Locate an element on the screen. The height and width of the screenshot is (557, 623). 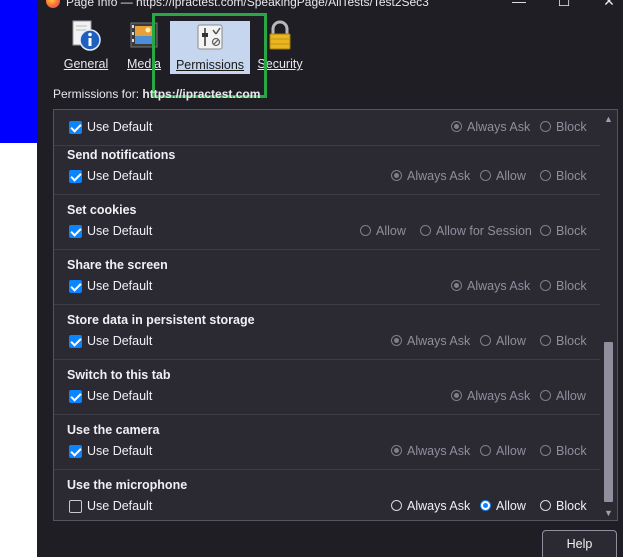
scrollbar-thumb is located at coordinates (608, 422).